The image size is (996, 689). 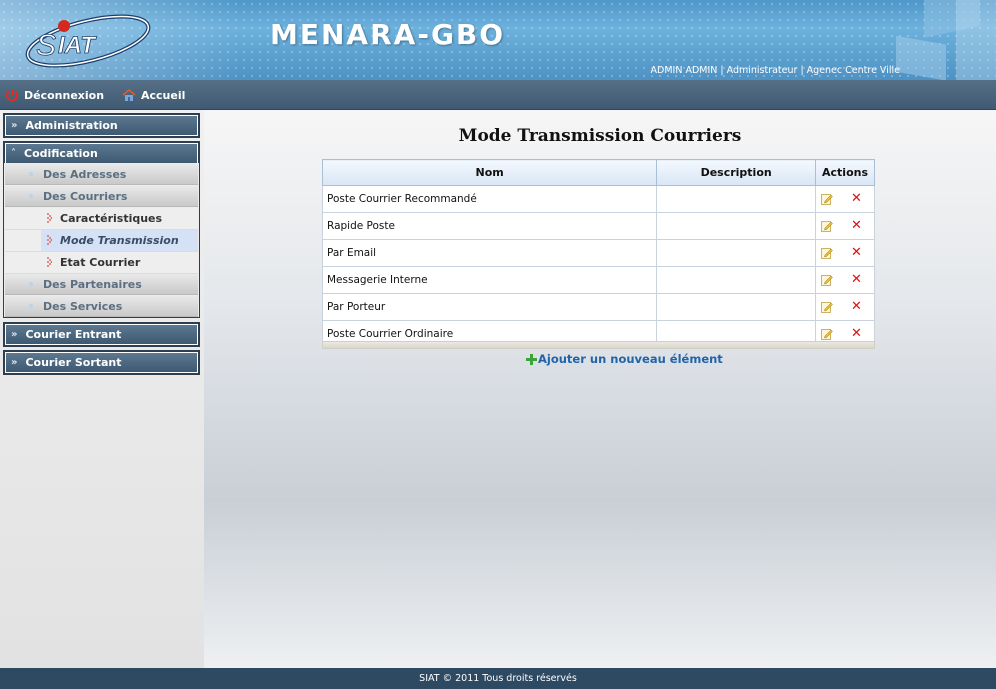 What do you see at coordinates (129, 94) in the screenshot?
I see `home-icon` at bounding box center [129, 94].